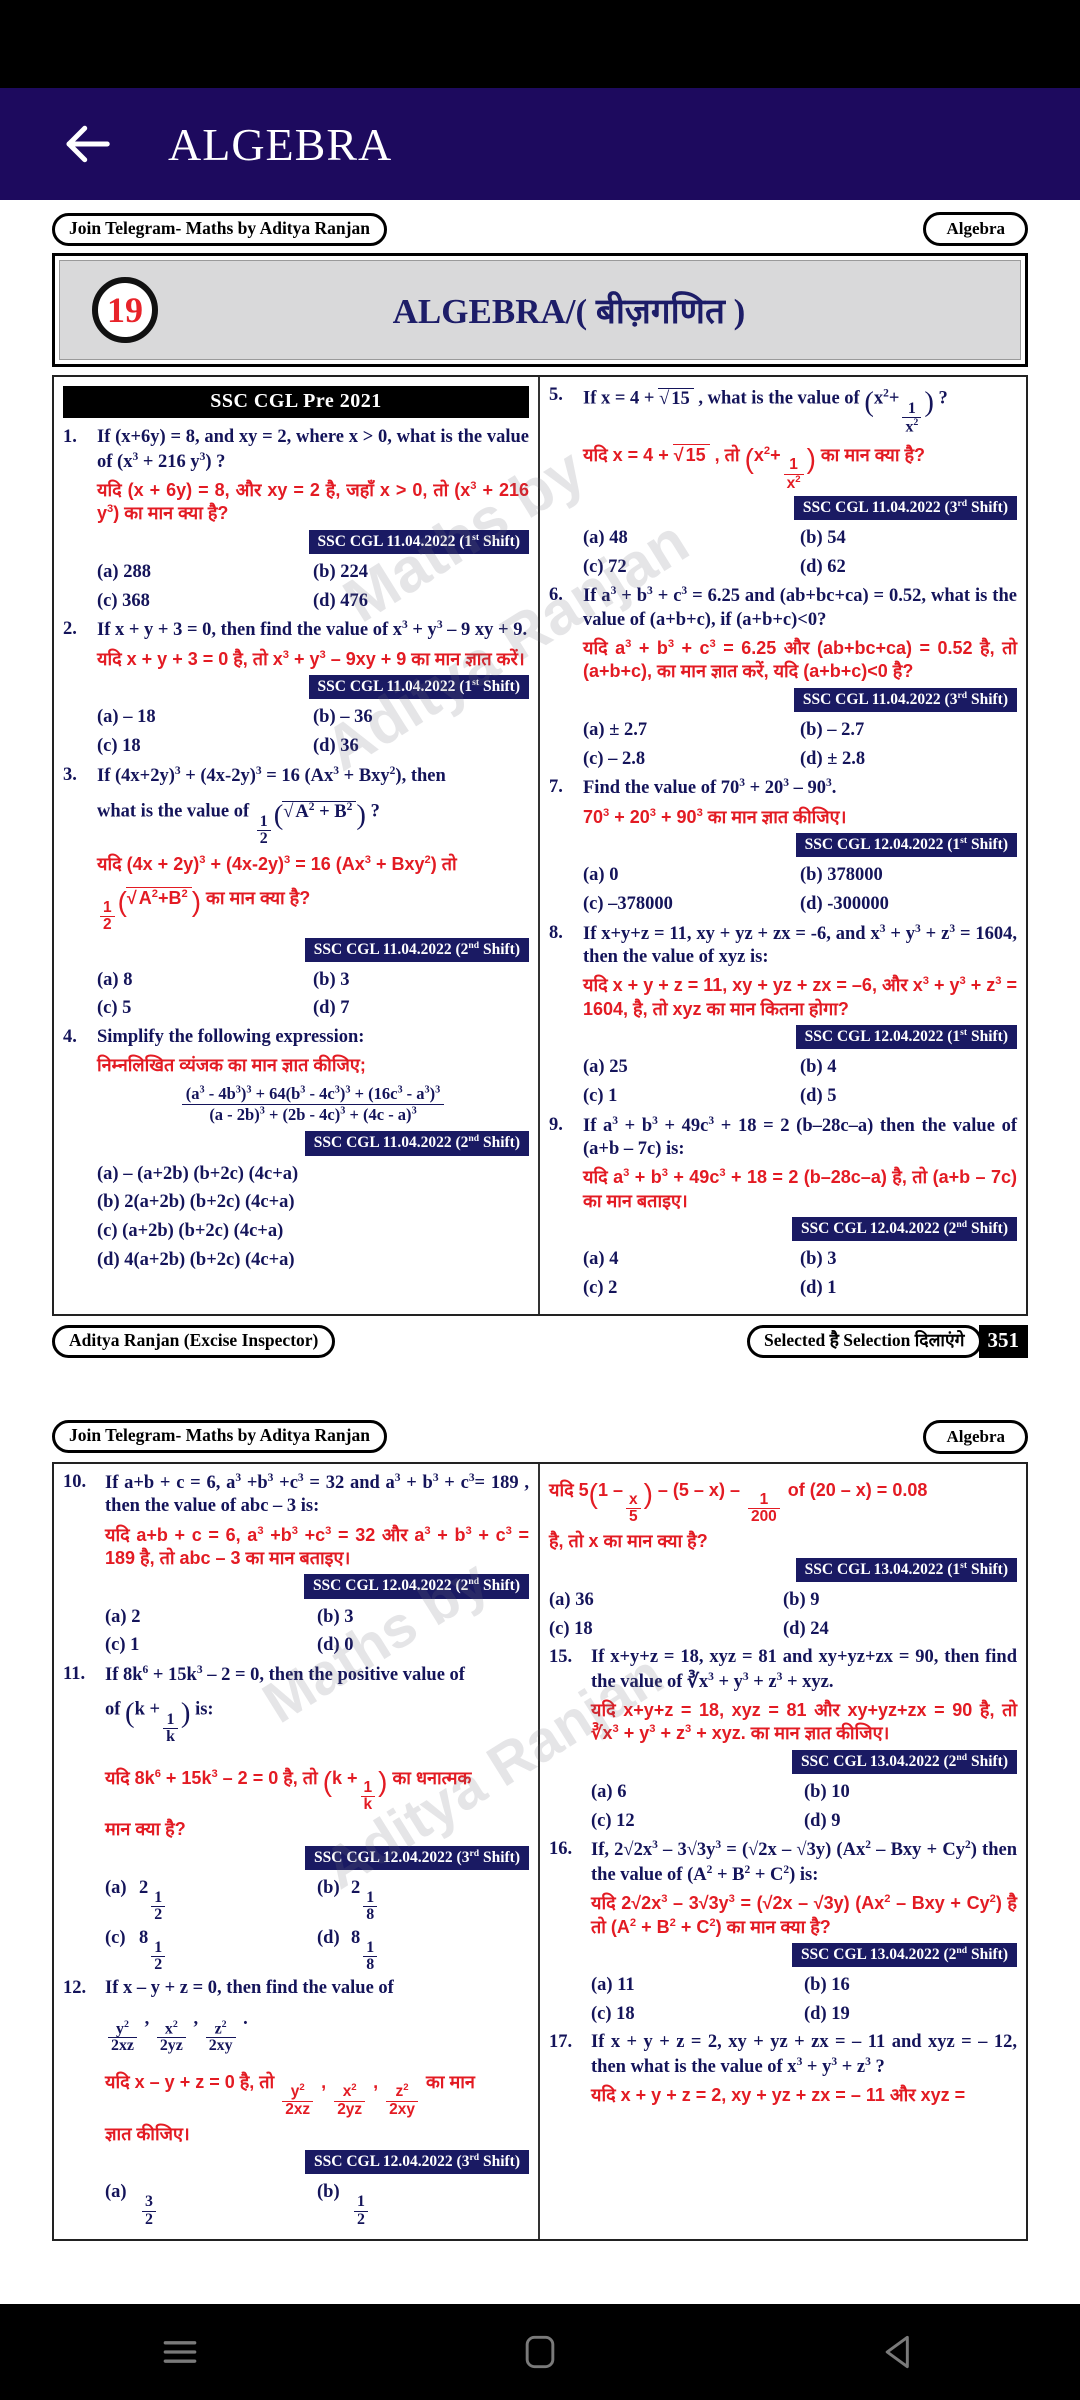 The height and width of the screenshot is (2400, 1080). Describe the element at coordinates (691, 759) in the screenshot. I see `option-item: (c) – 2.8` at that location.